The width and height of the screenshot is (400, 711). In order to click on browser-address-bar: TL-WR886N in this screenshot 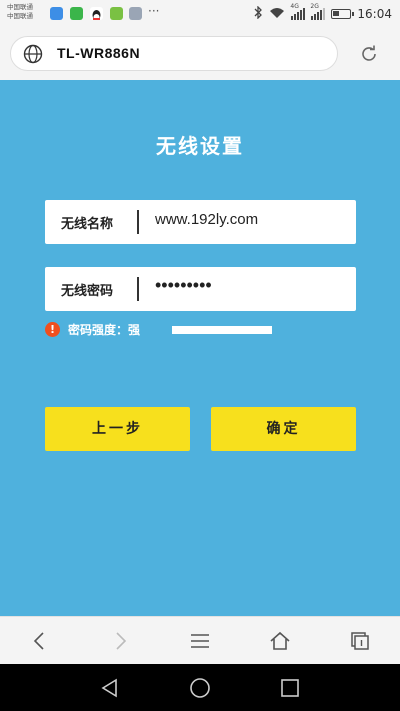, I will do `click(200, 54)`.